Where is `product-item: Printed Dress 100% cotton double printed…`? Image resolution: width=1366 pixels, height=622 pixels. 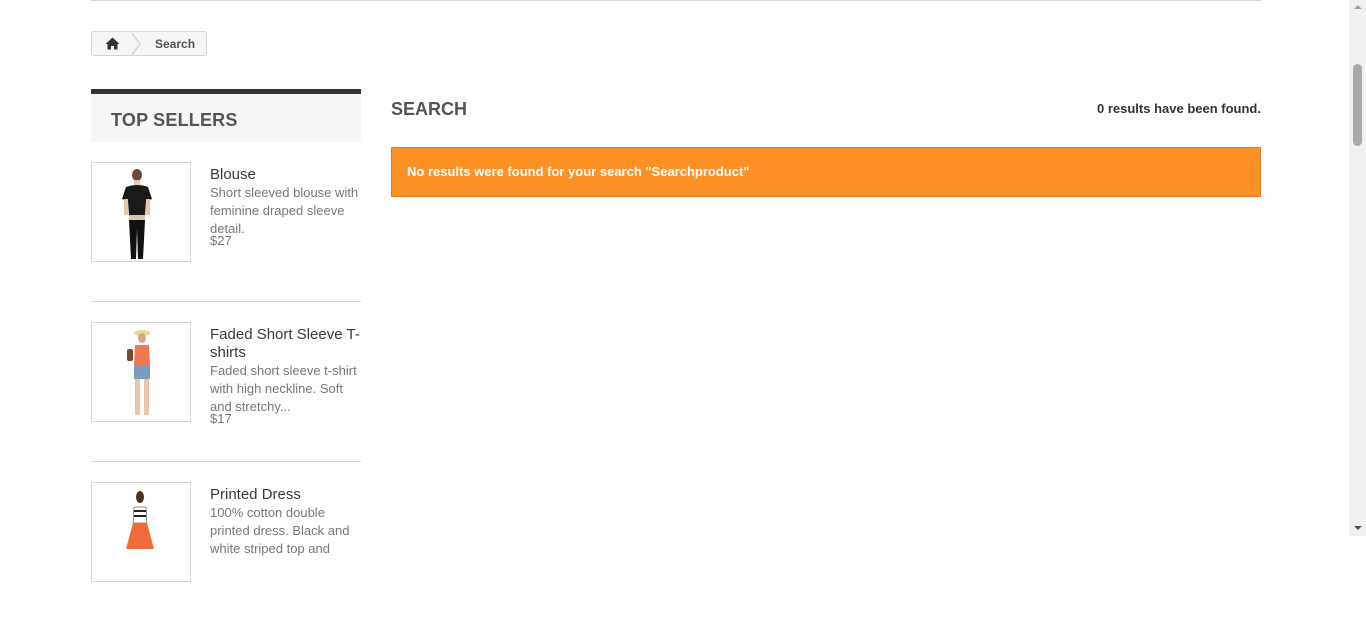
product-item: Printed Dress 100% cotton double printed… is located at coordinates (226, 542).